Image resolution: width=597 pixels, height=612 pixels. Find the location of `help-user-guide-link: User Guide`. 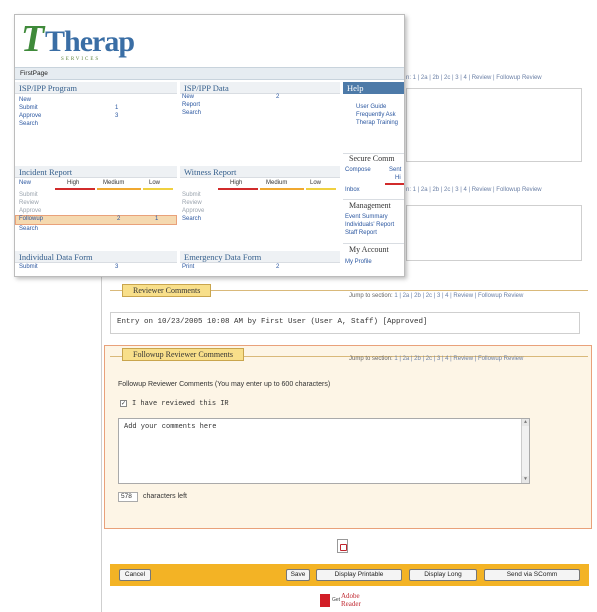

help-user-guide-link: User Guide is located at coordinates (371, 107).